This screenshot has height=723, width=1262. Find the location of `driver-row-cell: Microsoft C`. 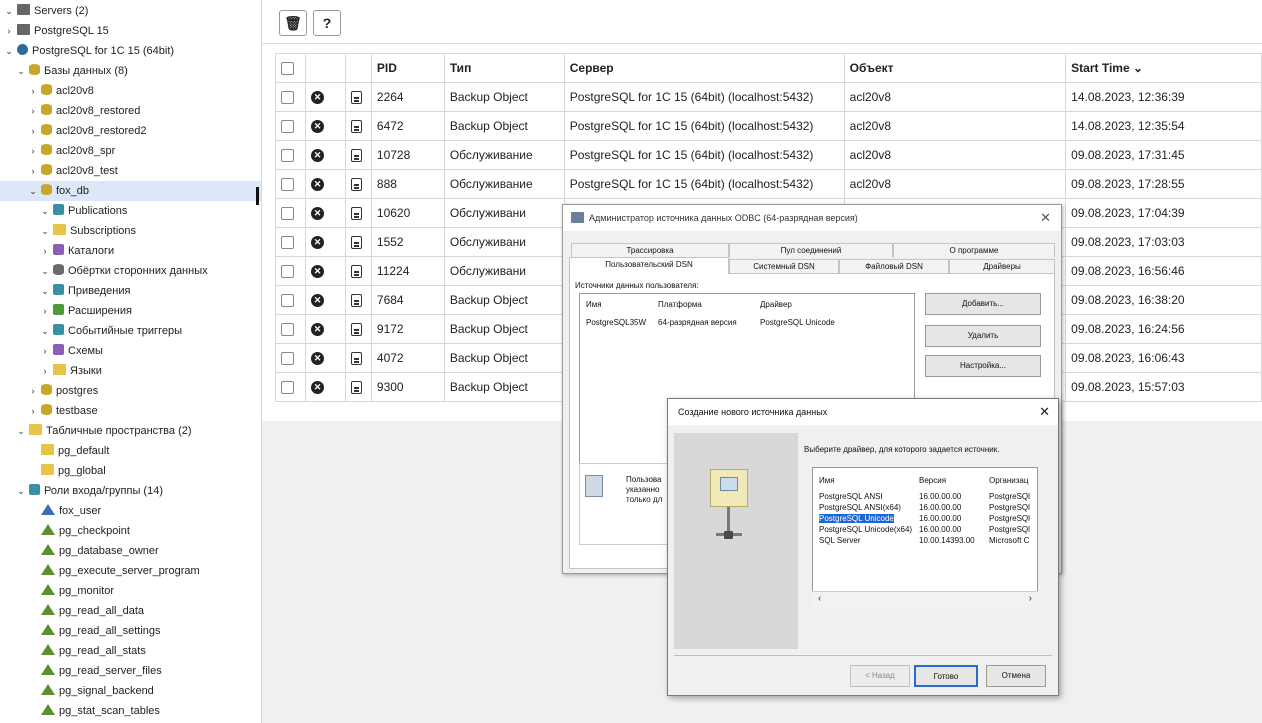

driver-row-cell: Microsoft C is located at coordinates (1009, 540).